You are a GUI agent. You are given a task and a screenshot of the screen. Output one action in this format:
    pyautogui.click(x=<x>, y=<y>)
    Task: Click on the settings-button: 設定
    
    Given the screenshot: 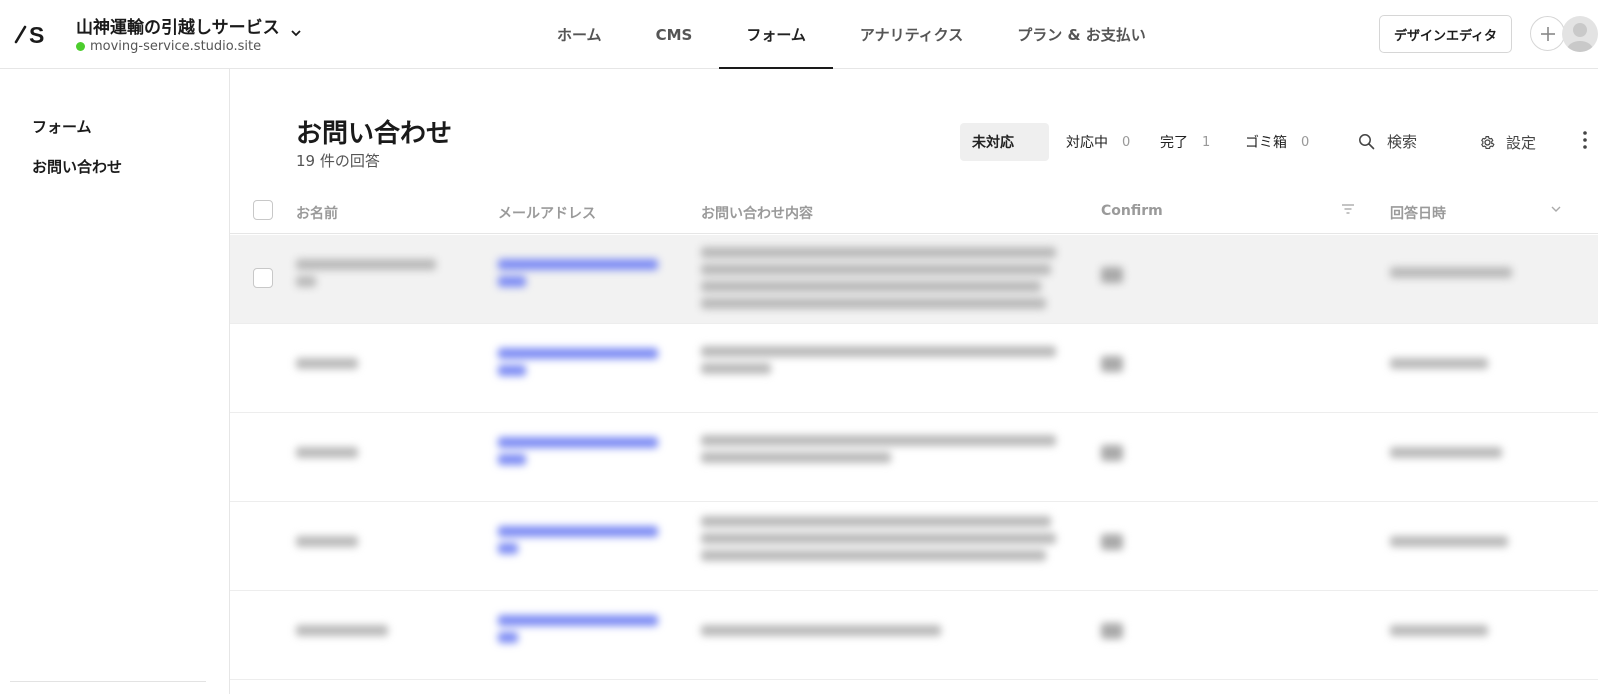 What is the action you would take?
    pyautogui.click(x=1507, y=142)
    